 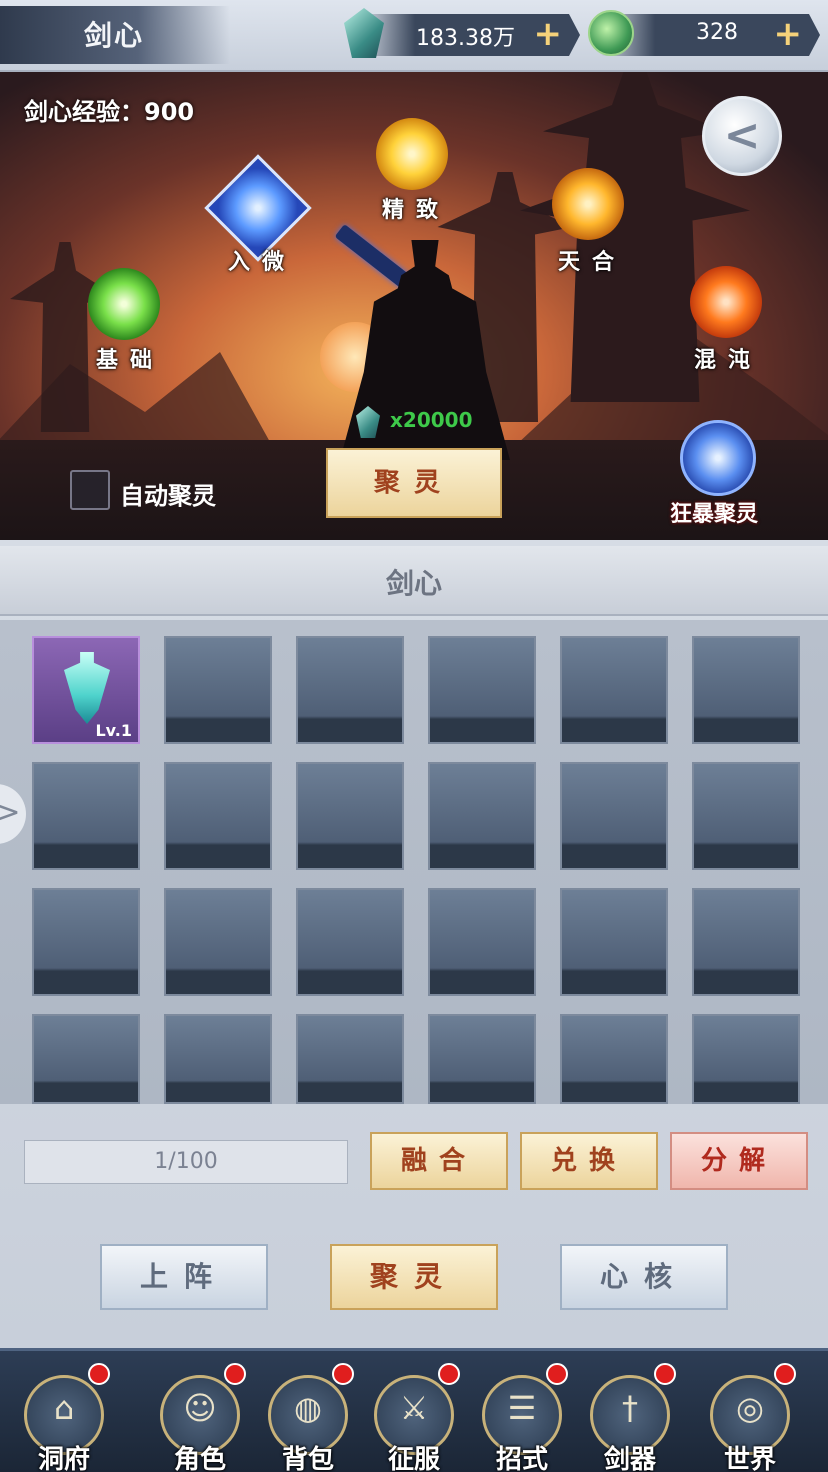 What do you see at coordinates (200, 1408) in the screenshot?
I see `character-glyph: ☺` at bounding box center [200, 1408].